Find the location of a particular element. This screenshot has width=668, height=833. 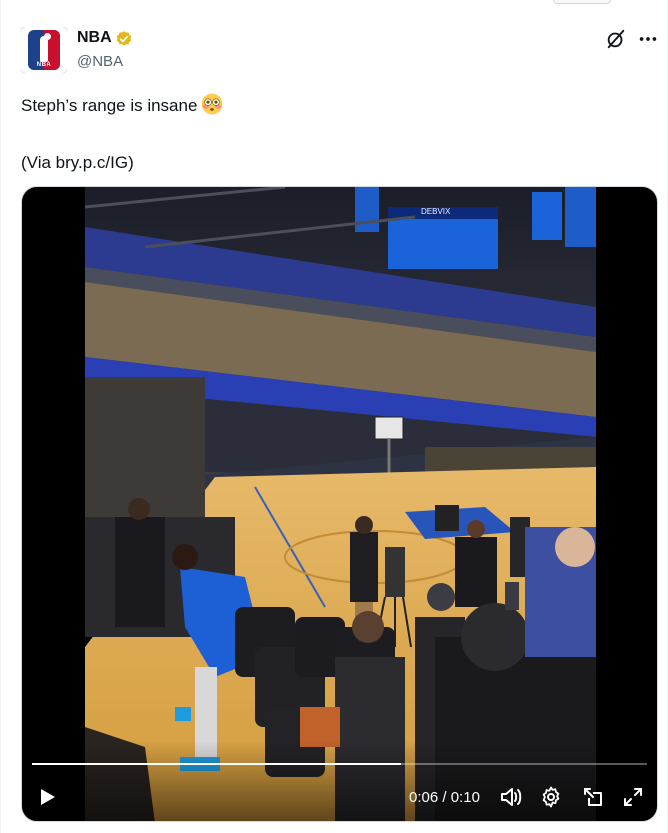

current-time: 0:06 is located at coordinates (424, 797).